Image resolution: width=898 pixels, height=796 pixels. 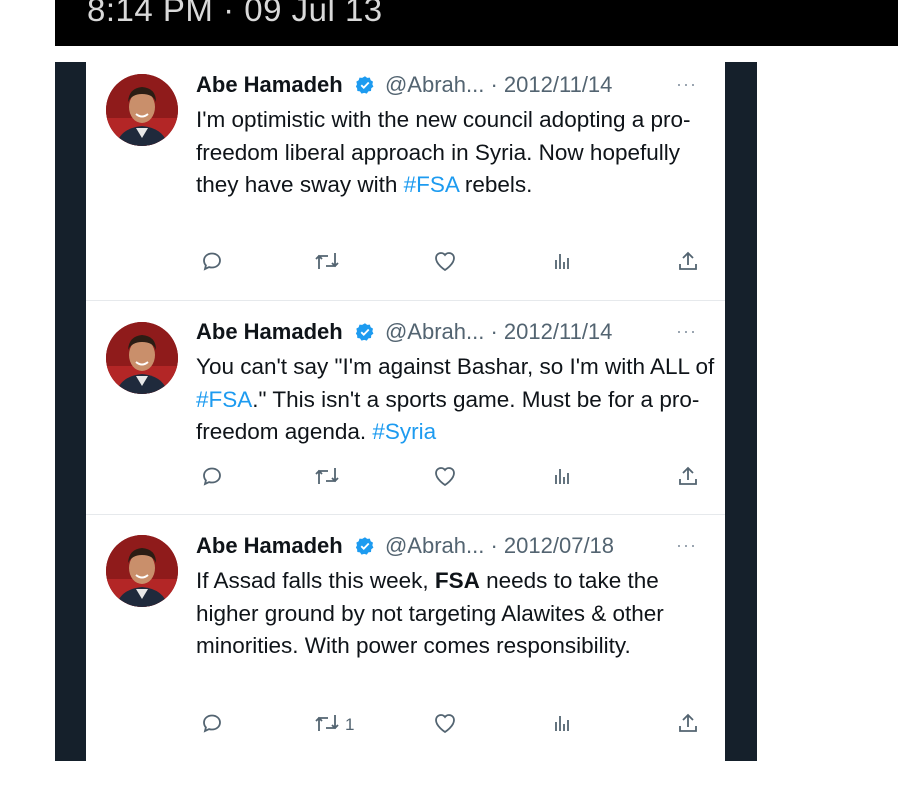 I want to click on hashtag-link: #Syria, so click(x=404, y=431).